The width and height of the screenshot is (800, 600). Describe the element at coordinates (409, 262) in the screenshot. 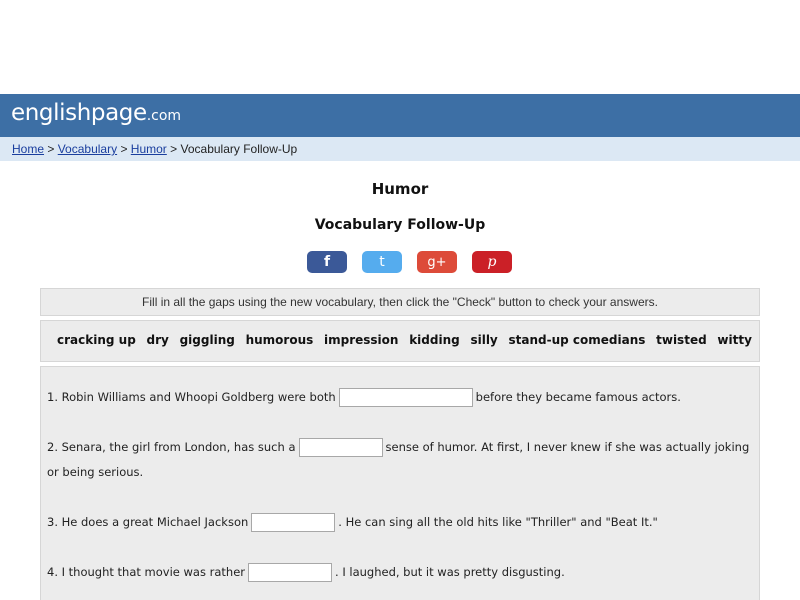

I see `share-buttons: f t g+ p` at that location.